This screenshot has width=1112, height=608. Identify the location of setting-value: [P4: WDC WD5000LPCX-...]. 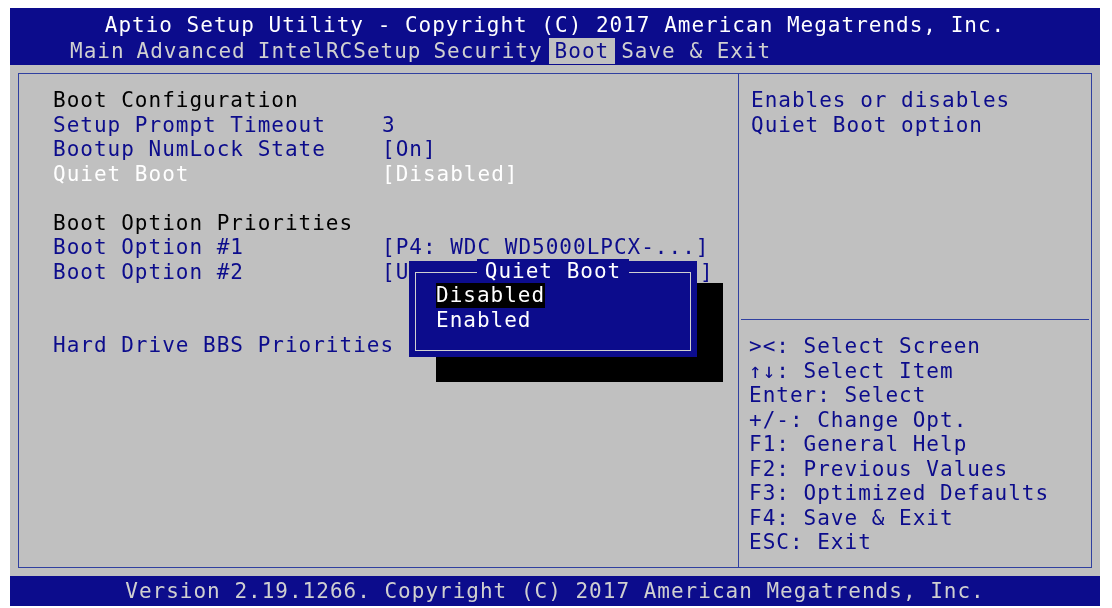
(546, 247).